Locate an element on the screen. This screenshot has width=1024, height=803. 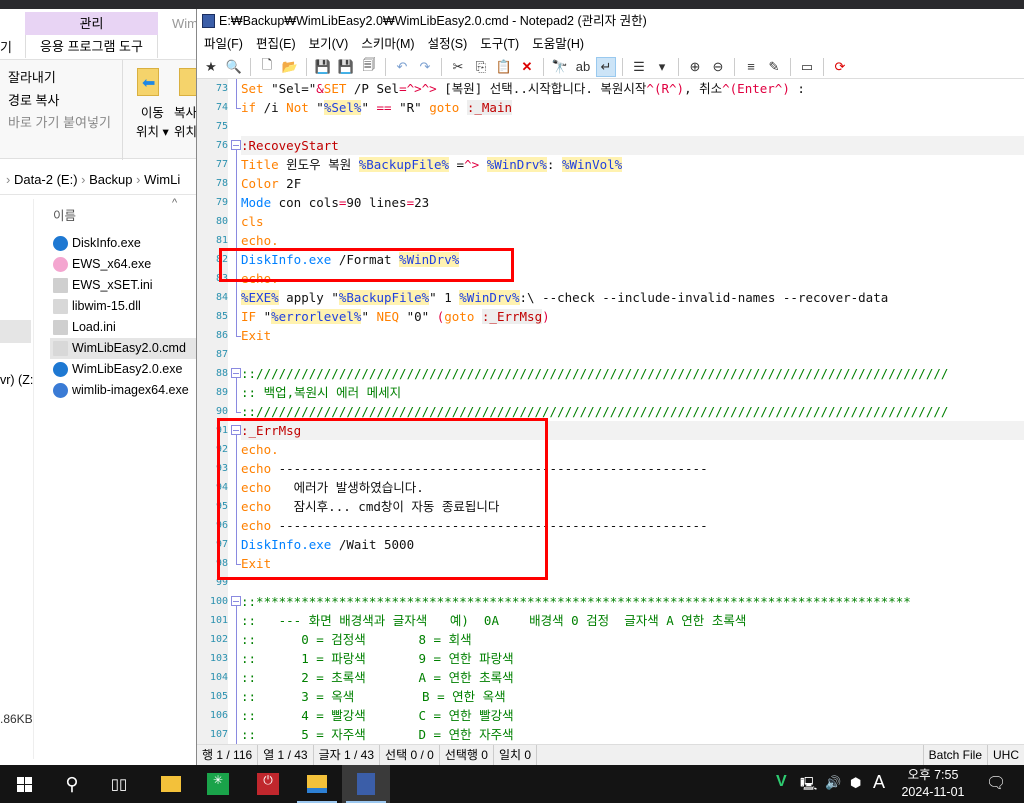
green-app: ✳ is located at coordinates (218, 784).